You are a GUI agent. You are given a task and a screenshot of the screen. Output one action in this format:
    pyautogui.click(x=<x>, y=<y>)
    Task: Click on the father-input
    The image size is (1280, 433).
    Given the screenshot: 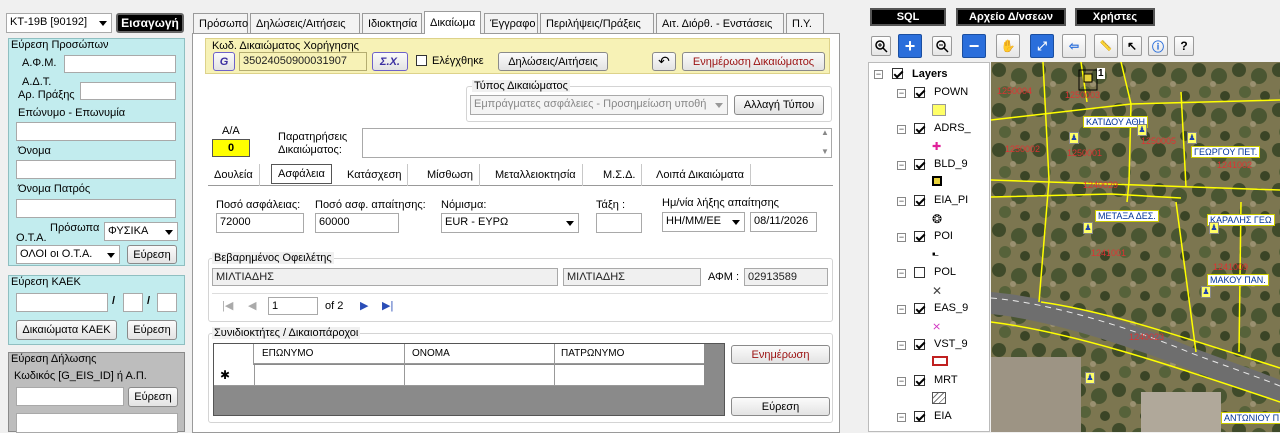 What is the action you would take?
    pyautogui.click(x=96, y=208)
    